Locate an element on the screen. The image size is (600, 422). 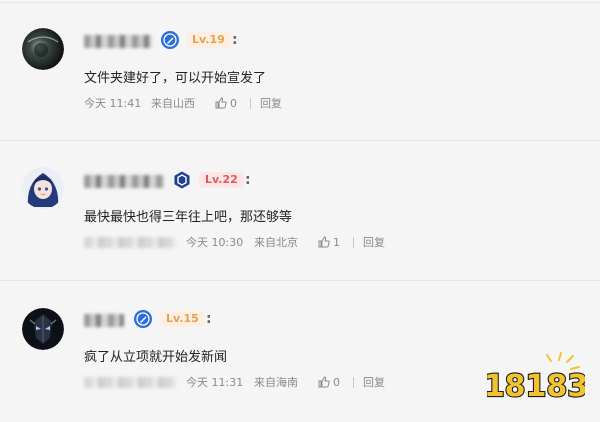
level-badge: Lv.19 is located at coordinates (208, 40).